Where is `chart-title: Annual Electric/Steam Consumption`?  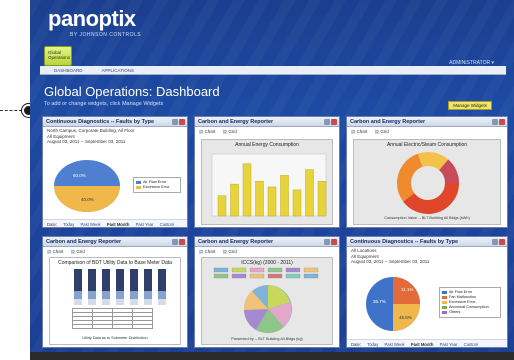 chart-title: Annual Electric/Steam Consumption is located at coordinates (427, 145).